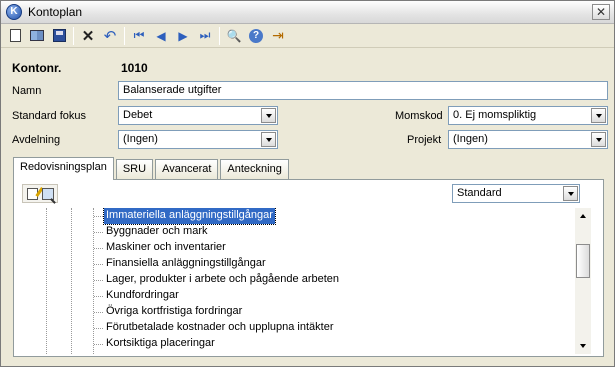 The width and height of the screenshot is (615, 367). What do you see at coordinates (278, 36) in the screenshot?
I see `exit-icon: ⇥` at bounding box center [278, 36].